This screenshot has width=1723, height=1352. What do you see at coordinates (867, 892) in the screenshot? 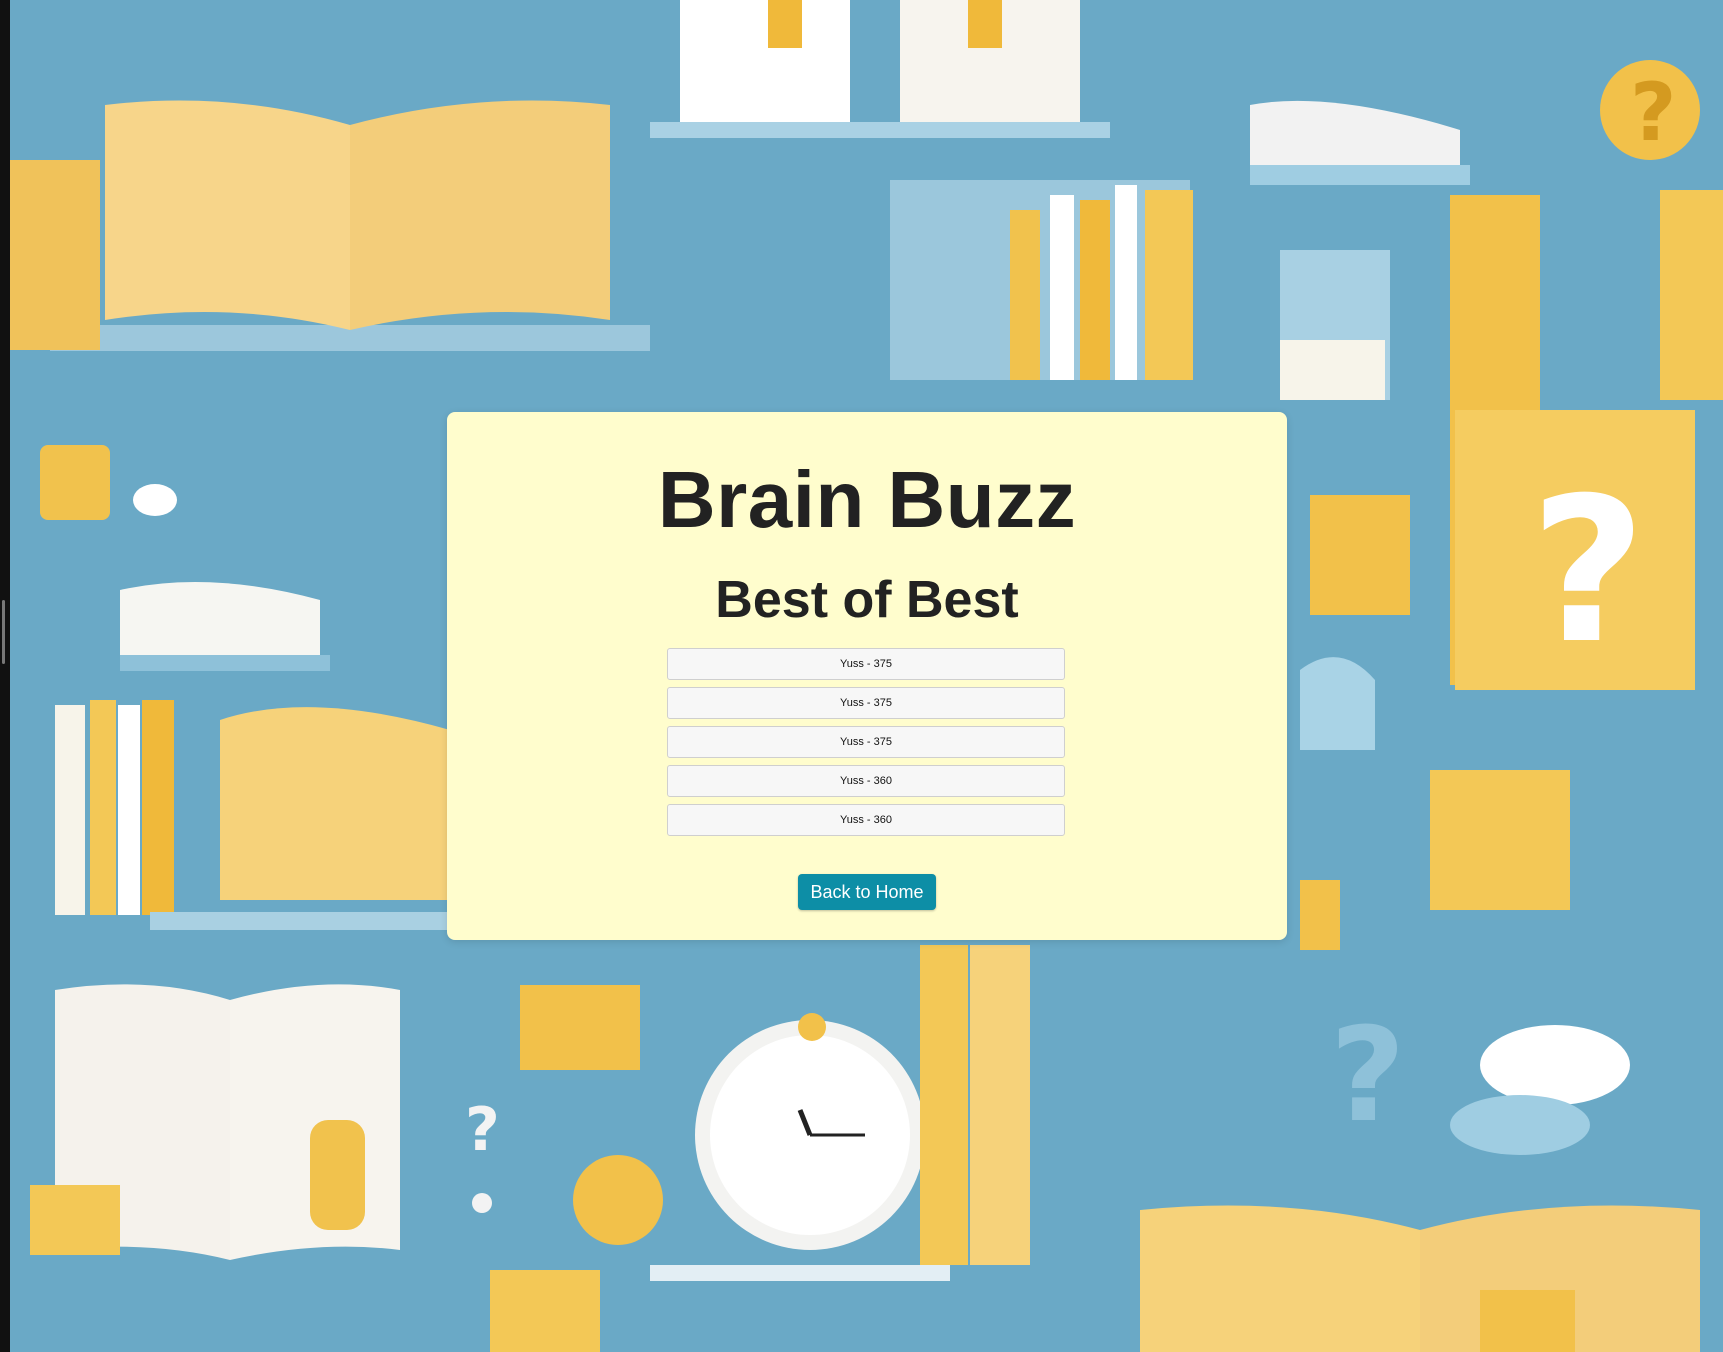
I see `back-to-home-button: Back to Home` at bounding box center [867, 892].